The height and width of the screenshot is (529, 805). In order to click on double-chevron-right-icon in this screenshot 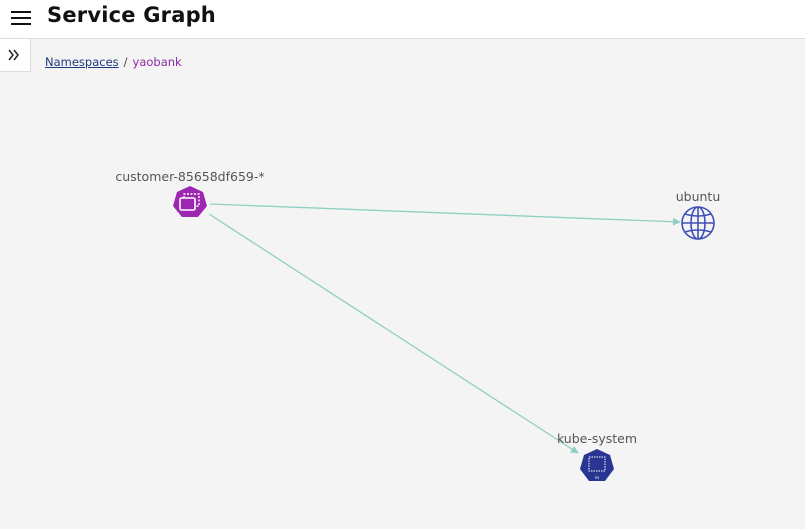, I will do `click(13, 55)`.